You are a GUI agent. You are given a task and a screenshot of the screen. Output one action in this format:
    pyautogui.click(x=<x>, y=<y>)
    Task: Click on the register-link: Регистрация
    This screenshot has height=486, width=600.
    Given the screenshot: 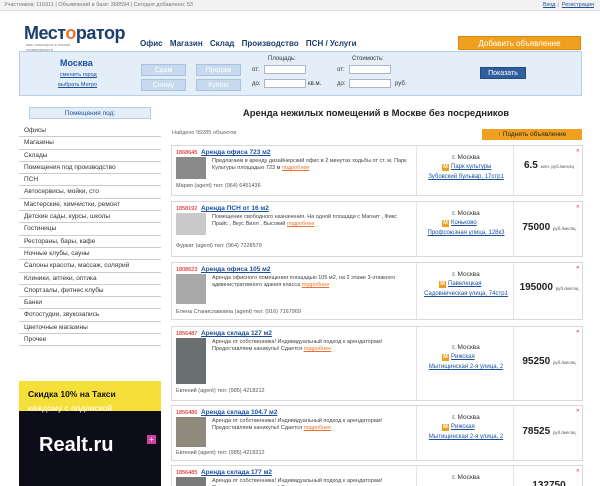 What is the action you would take?
    pyautogui.click(x=578, y=5)
    